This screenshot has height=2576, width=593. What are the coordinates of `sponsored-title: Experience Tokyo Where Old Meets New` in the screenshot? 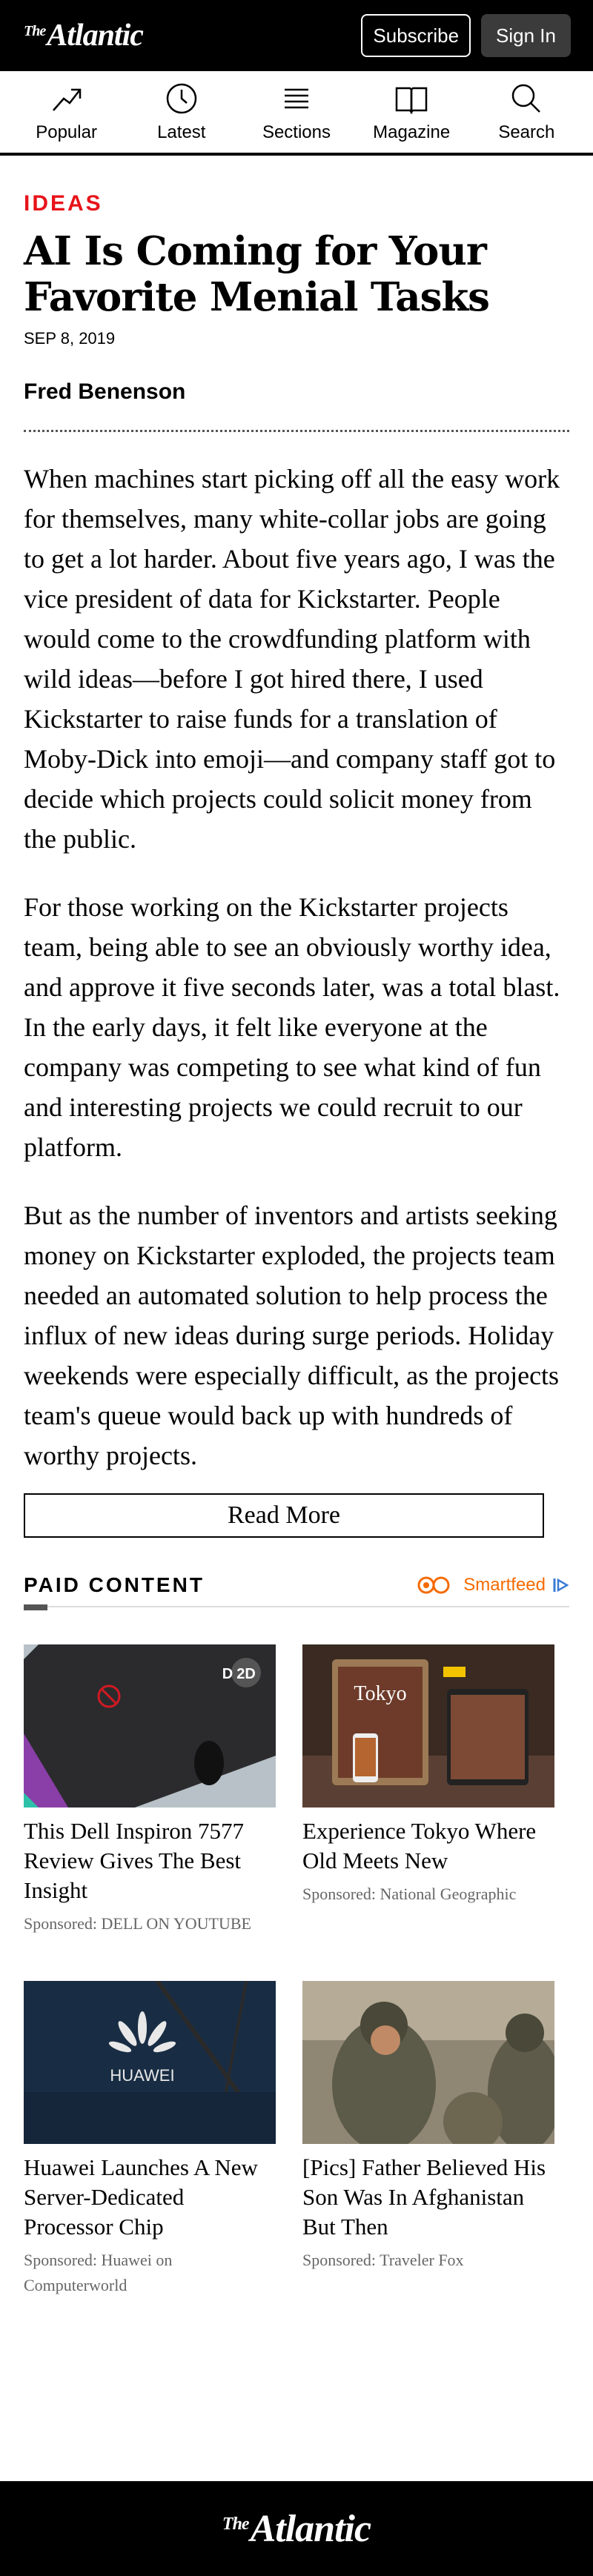 It's located at (428, 1846).